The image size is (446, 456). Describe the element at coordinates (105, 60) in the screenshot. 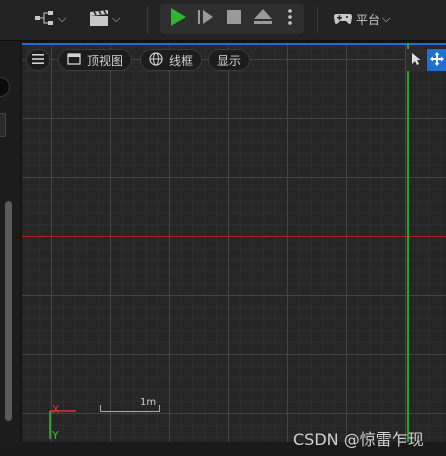

I see `view-type-label: 顶视图` at that location.